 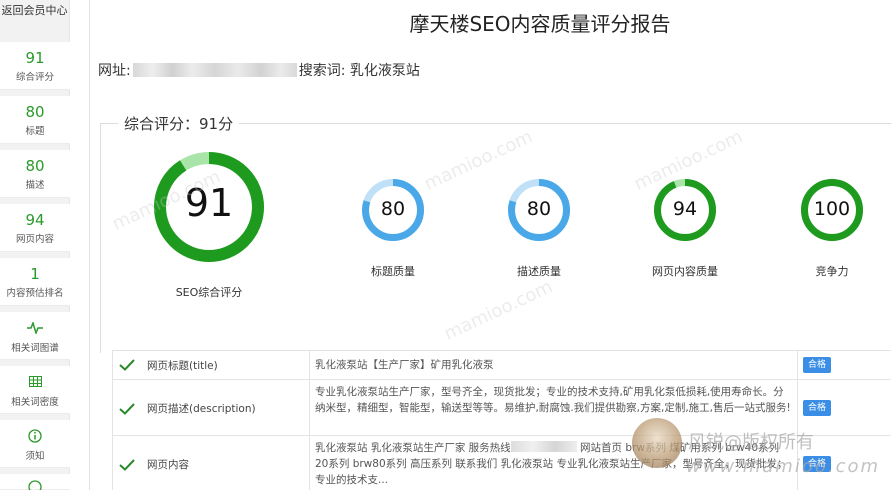 What do you see at coordinates (35, 274) in the screenshot?
I see `sidebar-item-value: 1` at bounding box center [35, 274].